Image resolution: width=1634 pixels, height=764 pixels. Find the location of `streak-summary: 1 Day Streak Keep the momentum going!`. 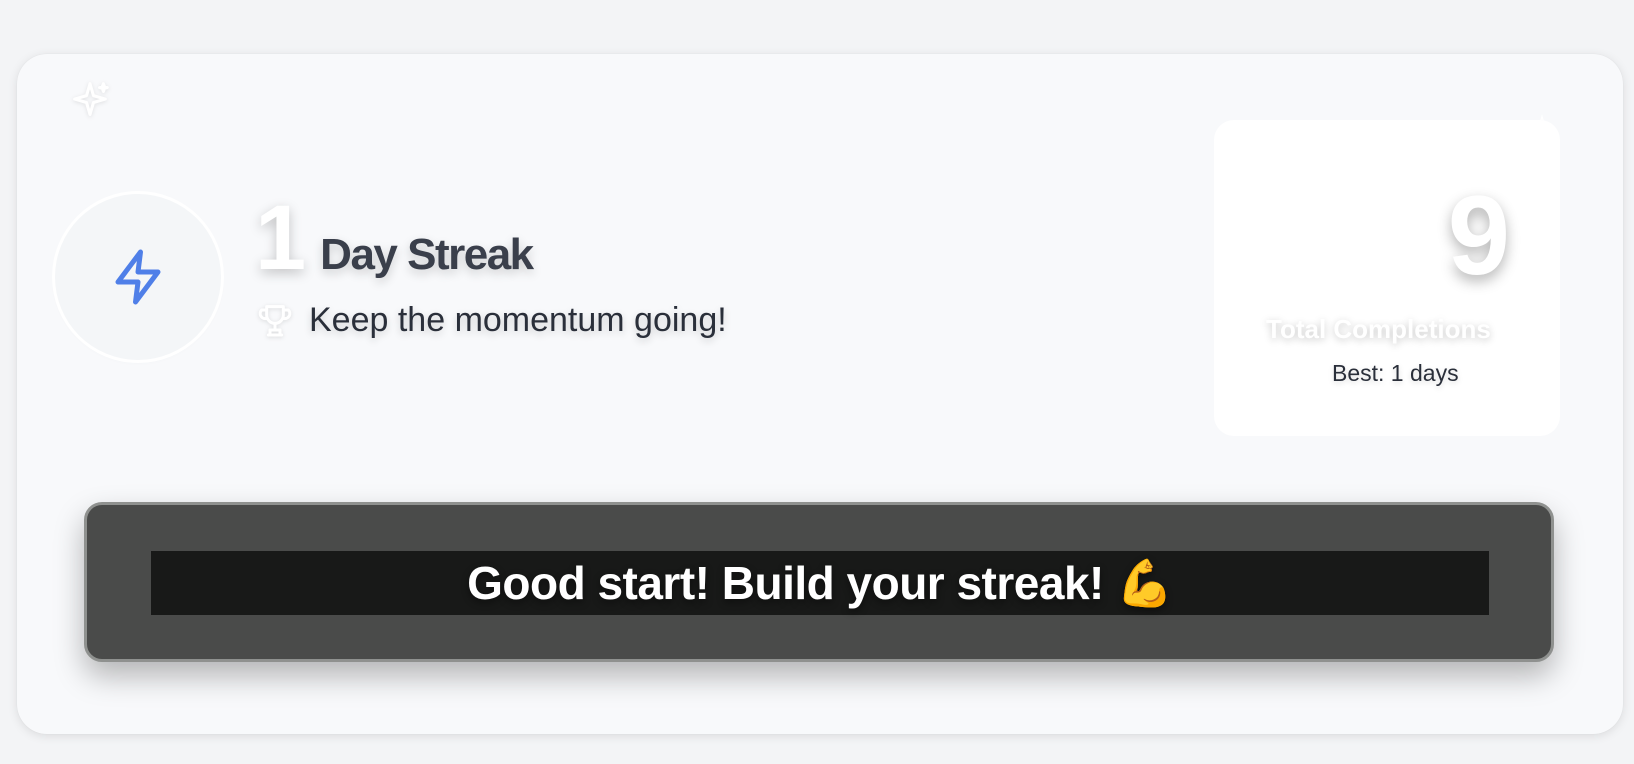

streak-summary: 1 Day Streak Keep the momentum going! is located at coordinates (491, 266).